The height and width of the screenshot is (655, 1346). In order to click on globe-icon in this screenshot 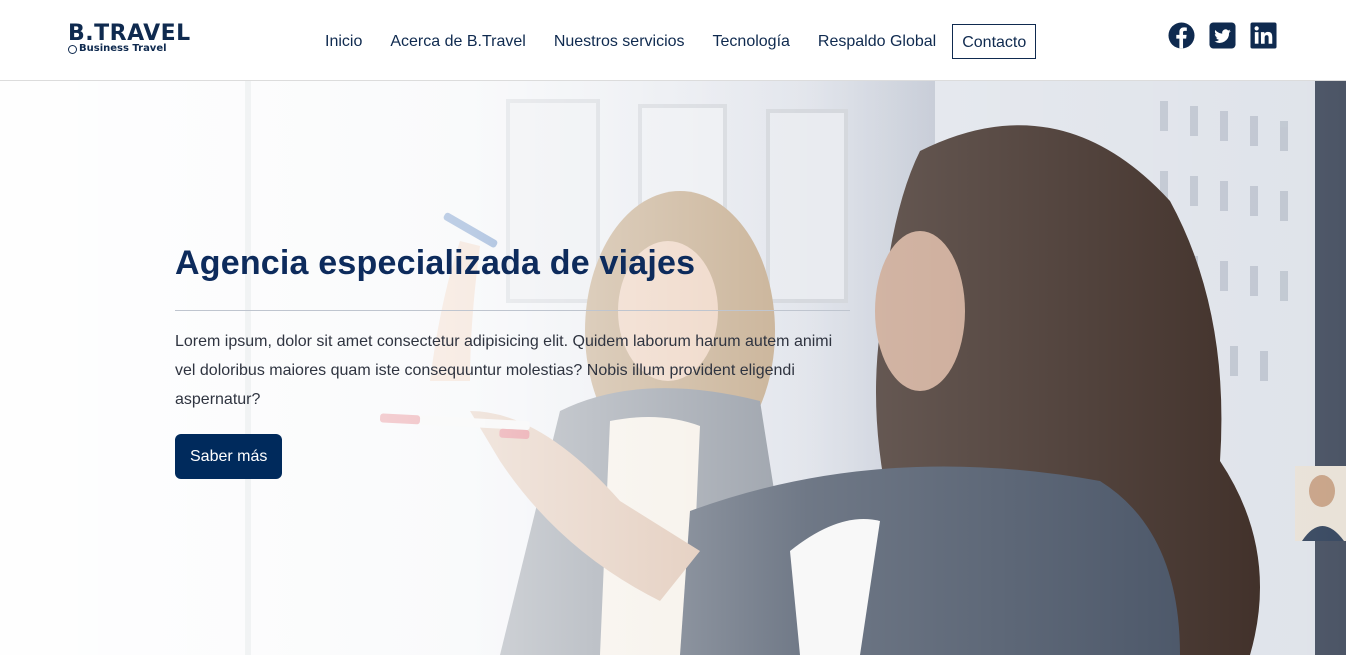, I will do `click(72, 49)`.